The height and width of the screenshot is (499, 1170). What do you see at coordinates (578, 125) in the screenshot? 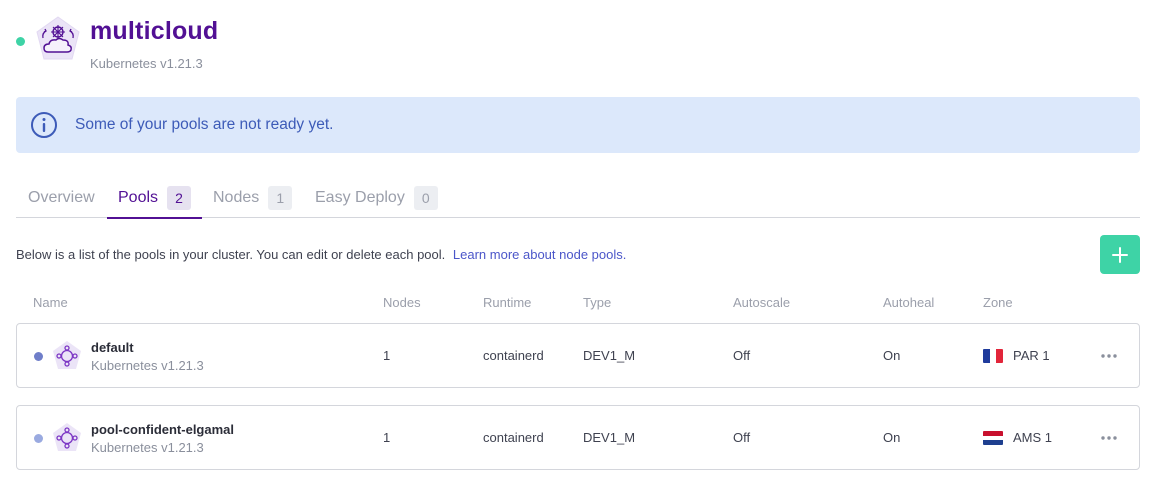
I see `pools-not-ready-alert: Some of your pools are not ready yet.` at bounding box center [578, 125].